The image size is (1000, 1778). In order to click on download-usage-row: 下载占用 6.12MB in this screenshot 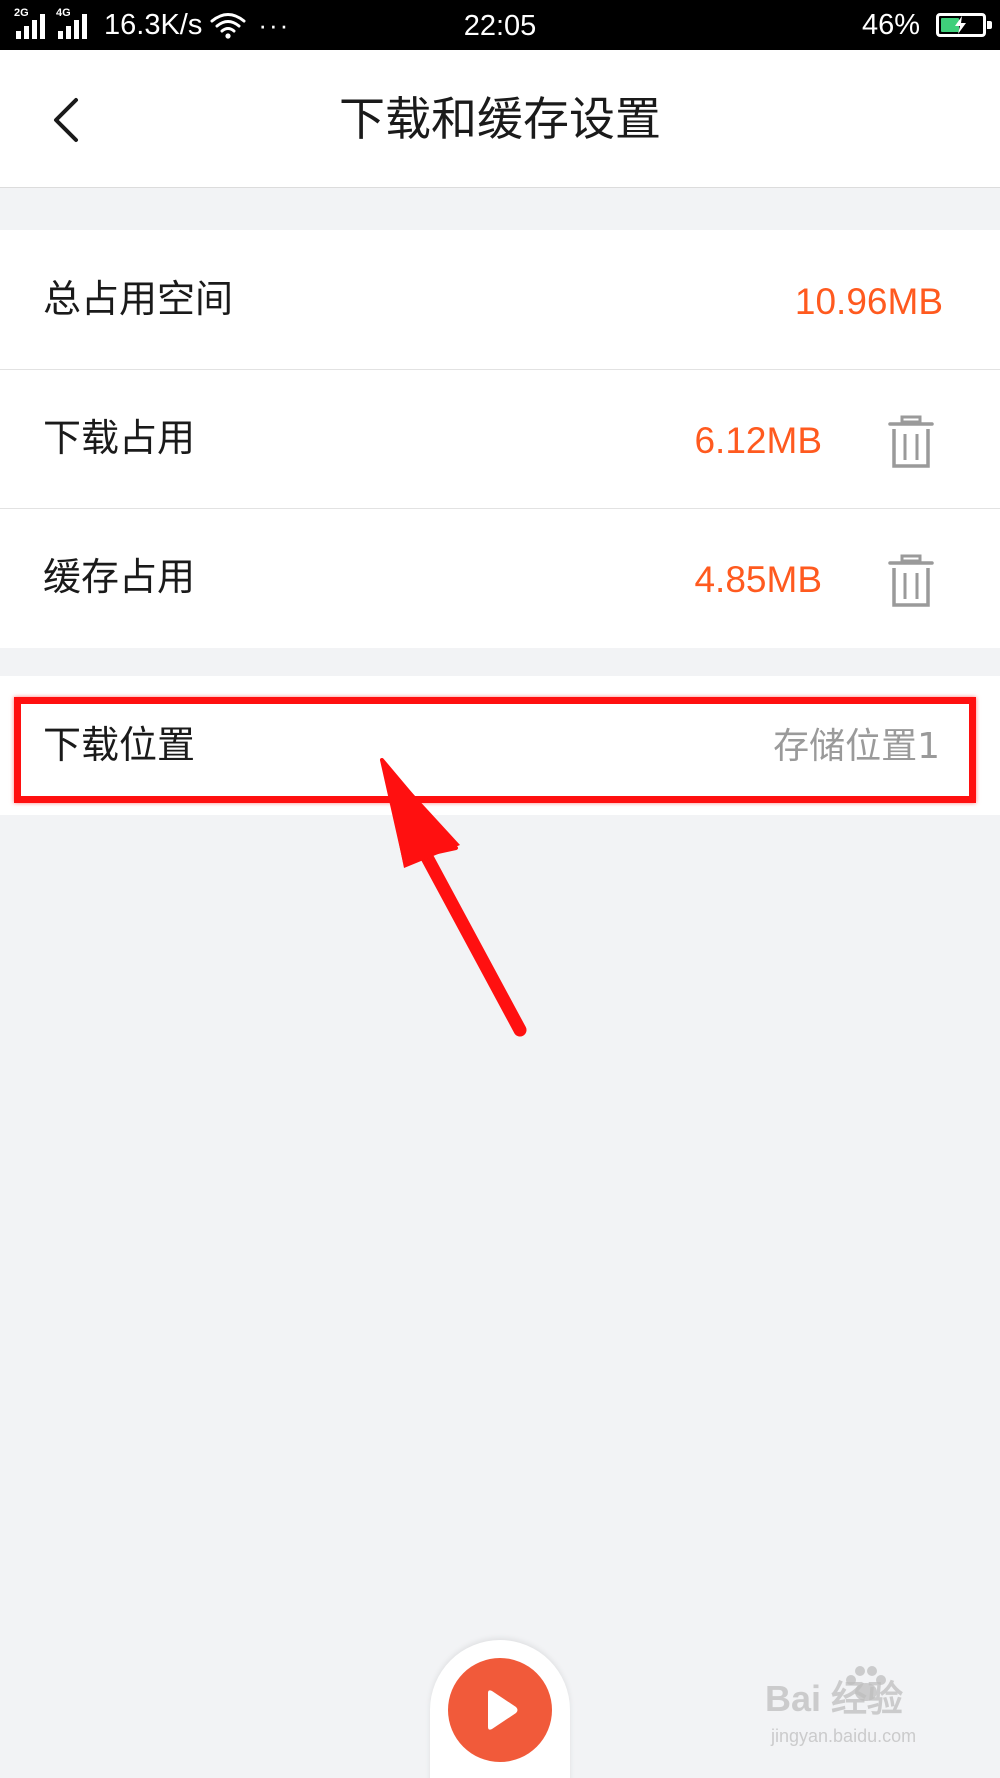, I will do `click(500, 438)`.